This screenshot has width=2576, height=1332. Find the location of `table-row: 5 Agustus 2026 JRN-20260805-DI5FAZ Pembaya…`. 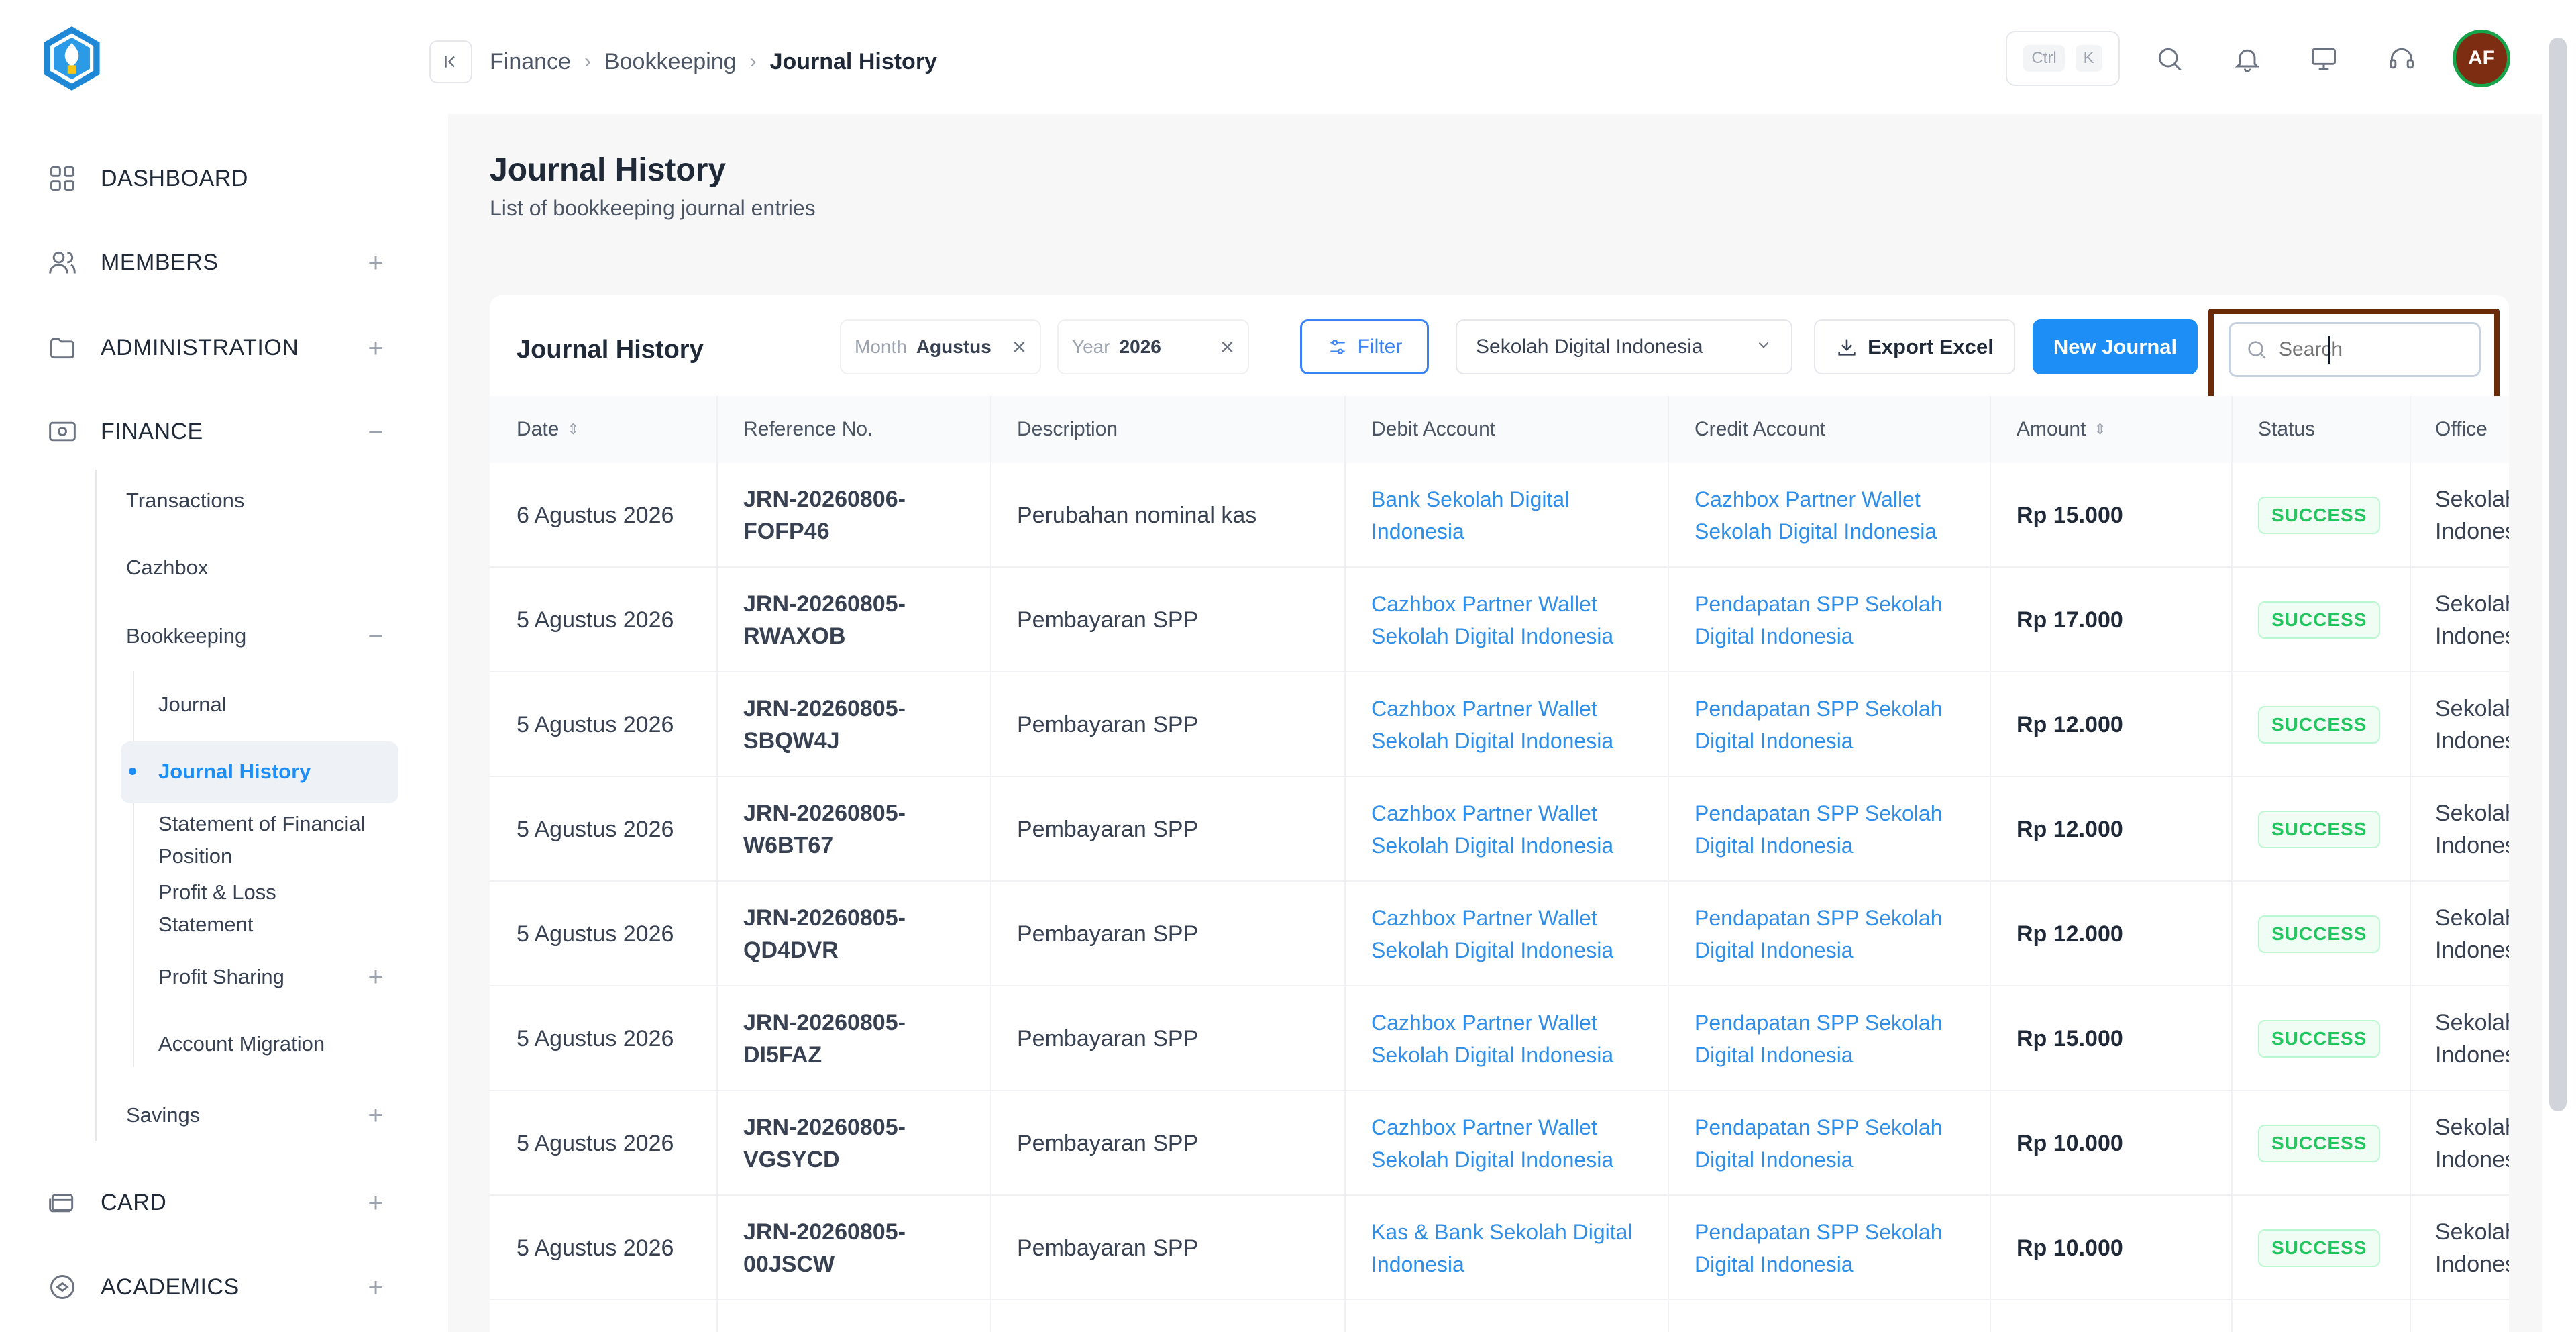

table-row: 5 Agustus 2026 JRN-20260805-DI5FAZ Pembaya… is located at coordinates (1499, 1038).